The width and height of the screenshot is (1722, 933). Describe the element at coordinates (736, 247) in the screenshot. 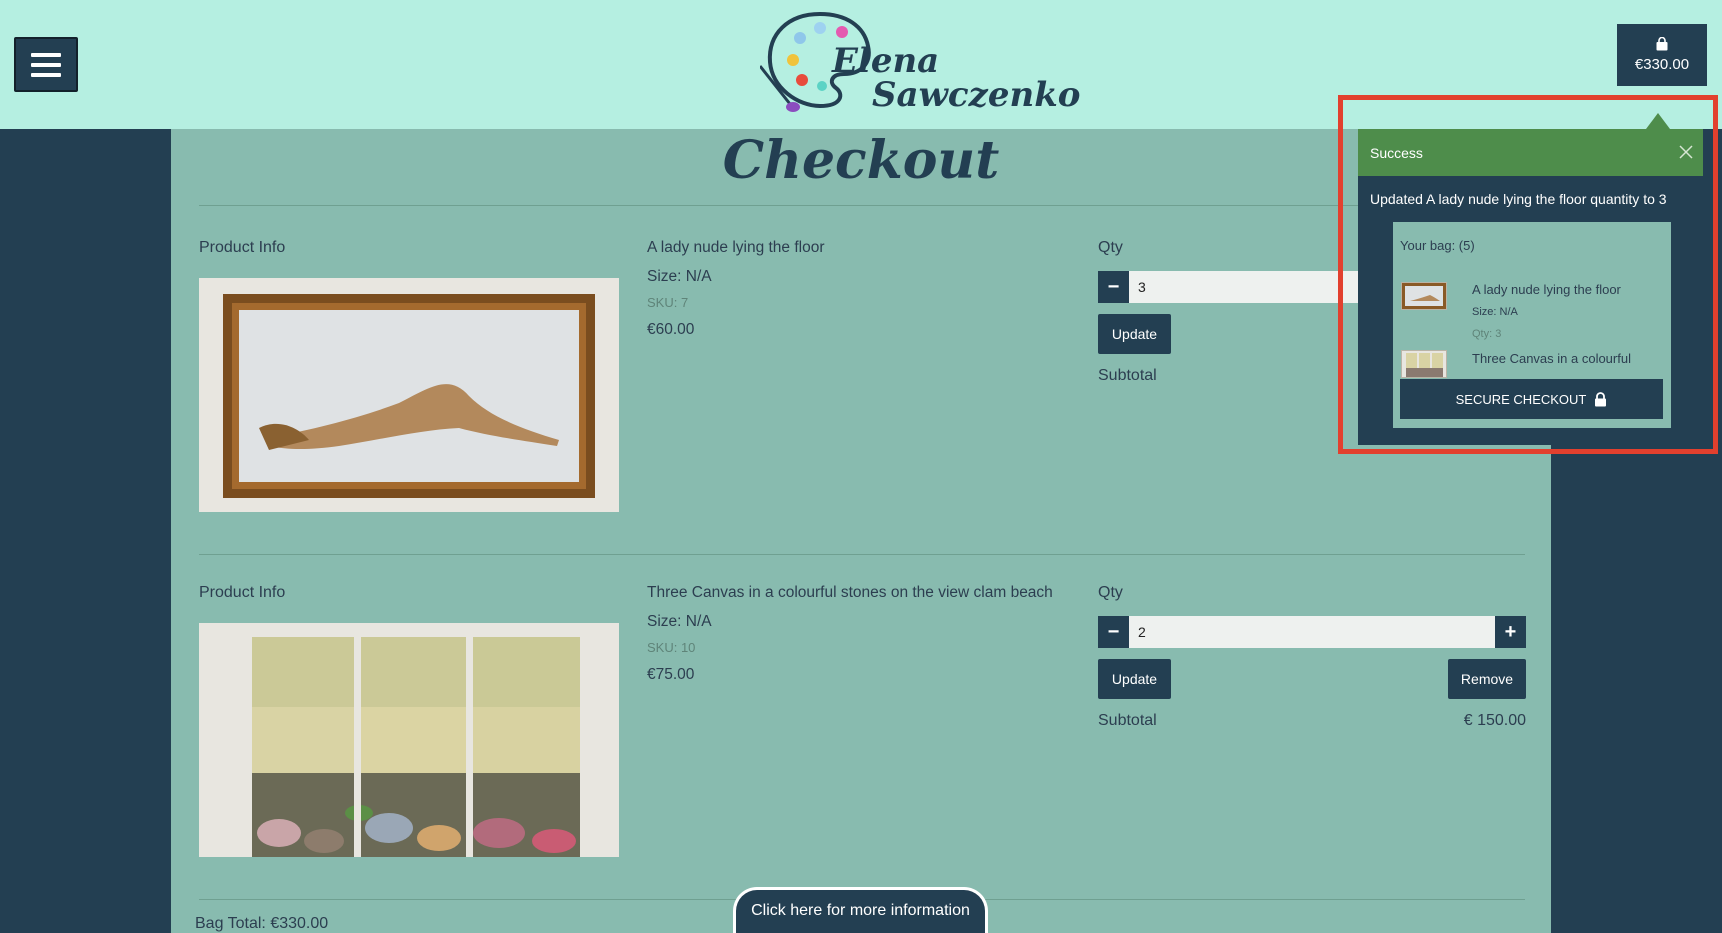

I see `product-name: A lady nude lying the floor` at that location.